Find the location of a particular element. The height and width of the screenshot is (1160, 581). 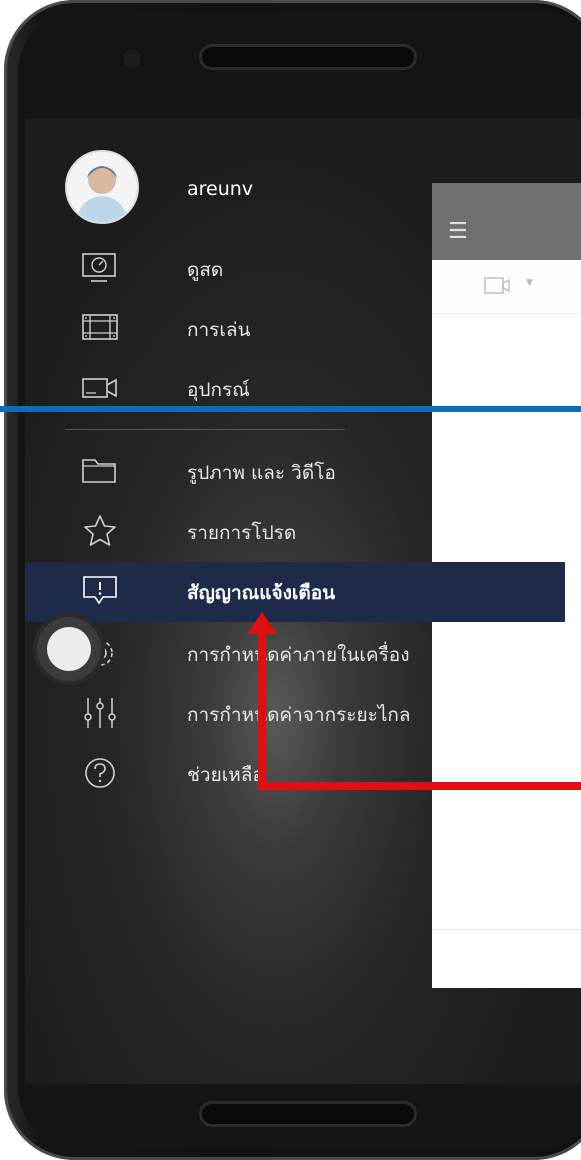

chevron-down-icon: ▼ is located at coordinates (529, 283).